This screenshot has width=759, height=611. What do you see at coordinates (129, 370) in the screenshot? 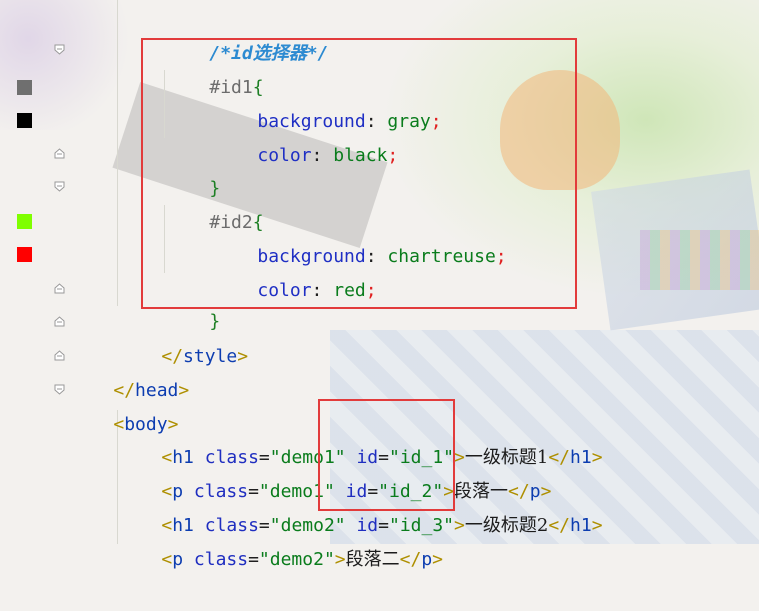
I see `code-line: </head>` at bounding box center [129, 370].